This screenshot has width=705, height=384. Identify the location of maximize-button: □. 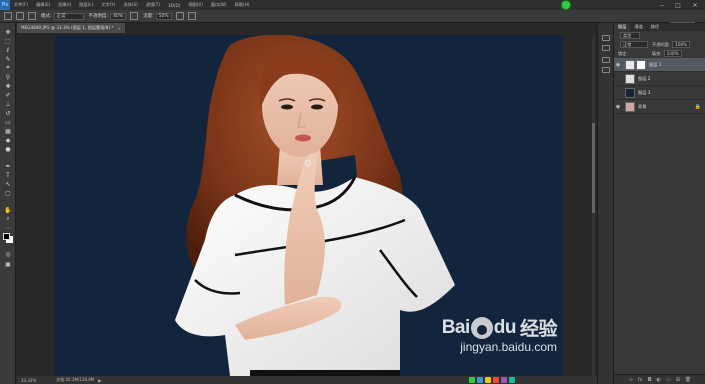
(678, 5).